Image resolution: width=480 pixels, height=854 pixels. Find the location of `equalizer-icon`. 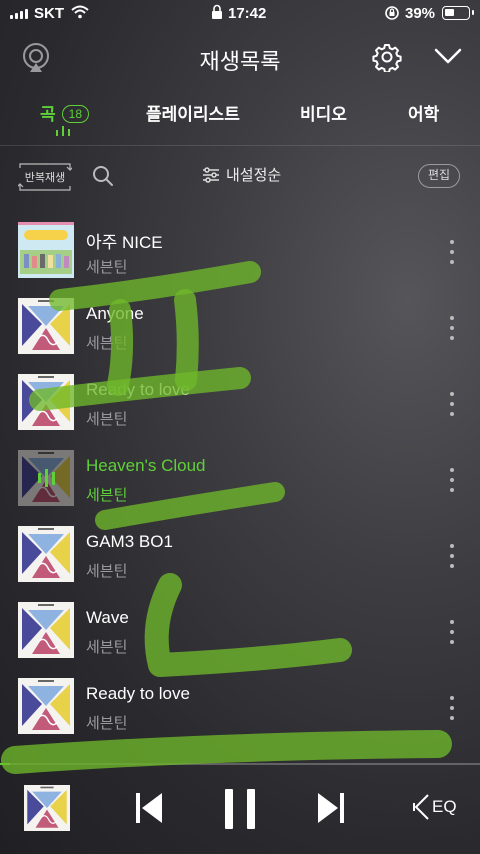

equalizer-icon is located at coordinates (421, 807).